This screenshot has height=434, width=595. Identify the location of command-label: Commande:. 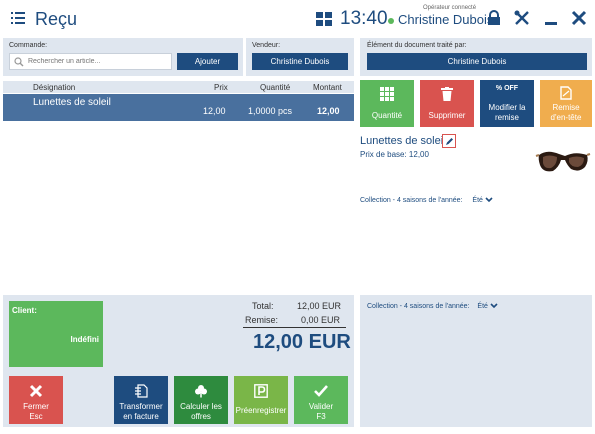
(28, 45).